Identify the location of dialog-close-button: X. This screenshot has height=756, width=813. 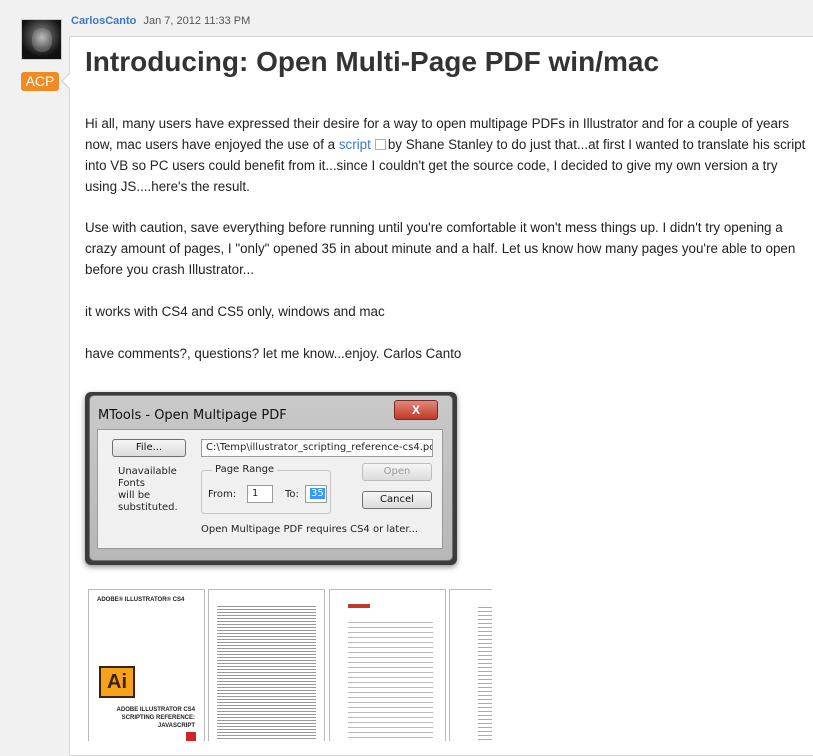
(416, 410).